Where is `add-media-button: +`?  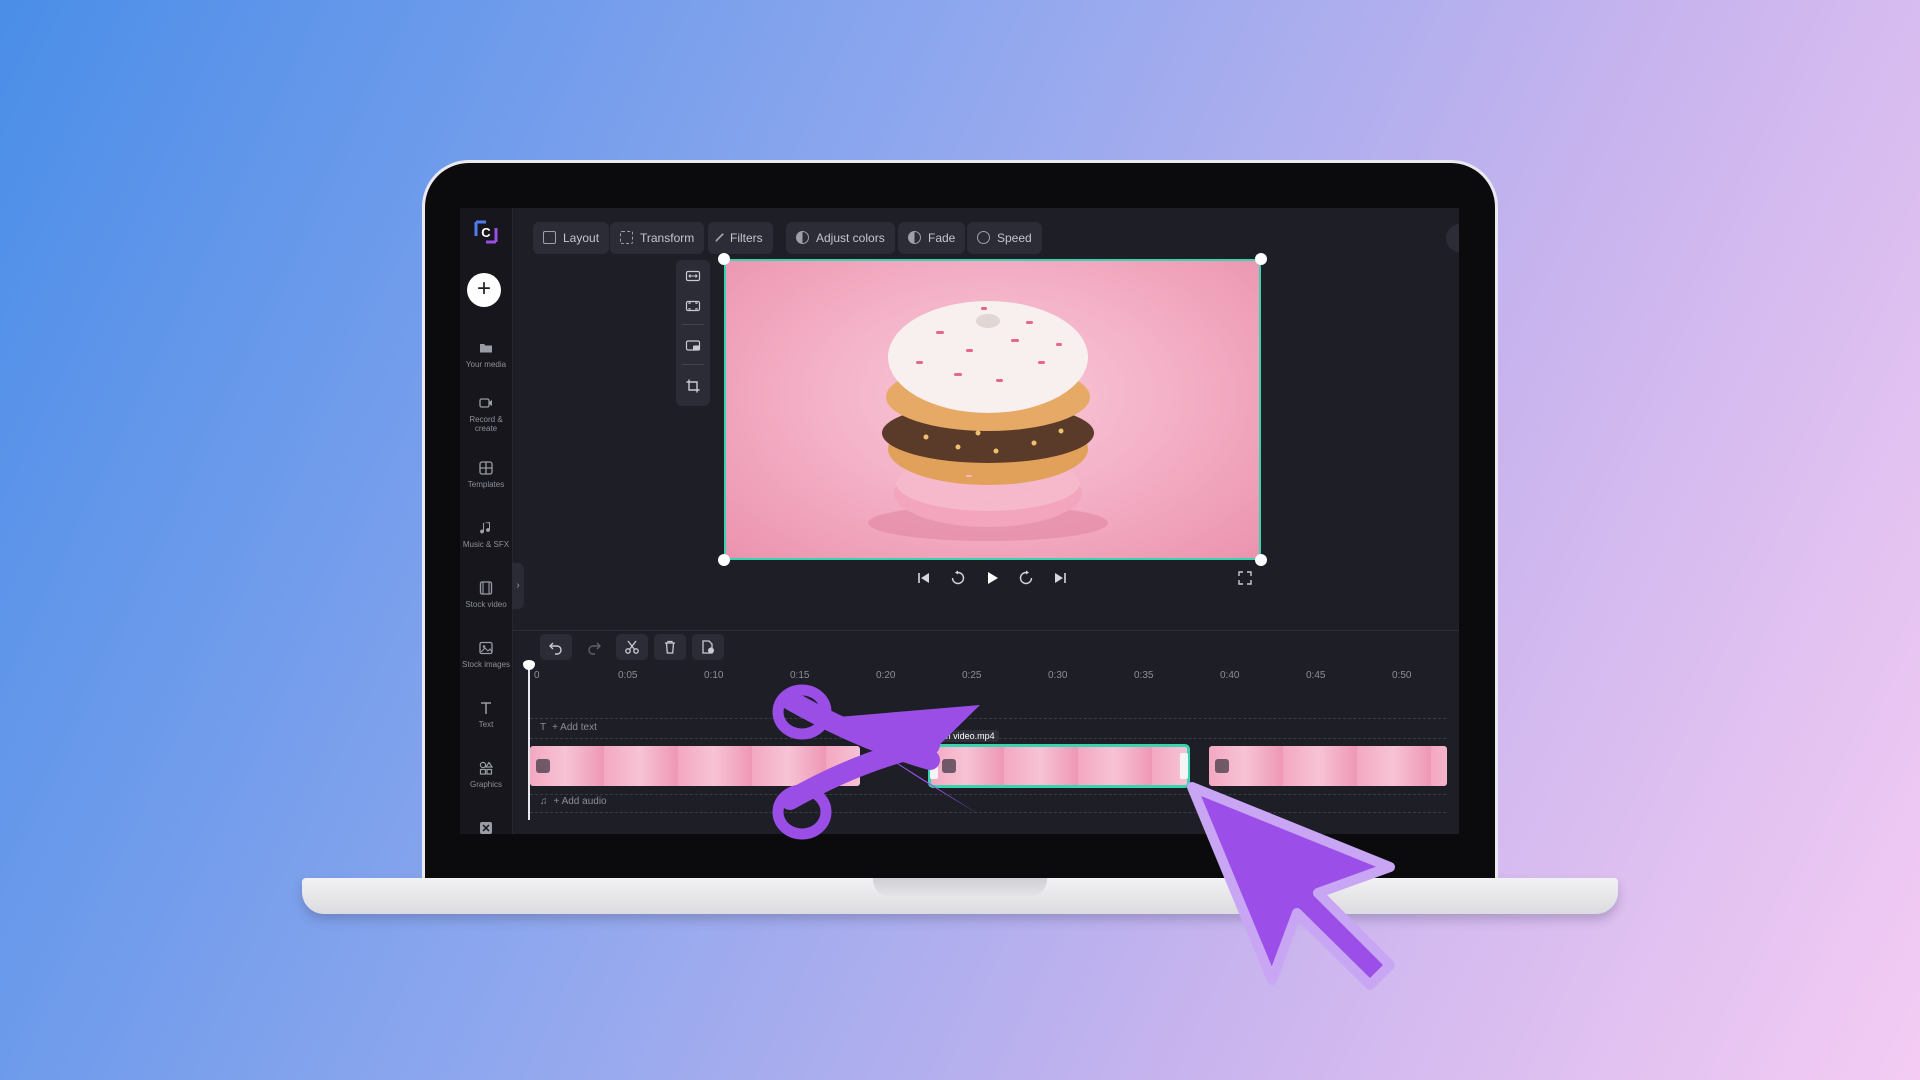 add-media-button: + is located at coordinates (484, 290).